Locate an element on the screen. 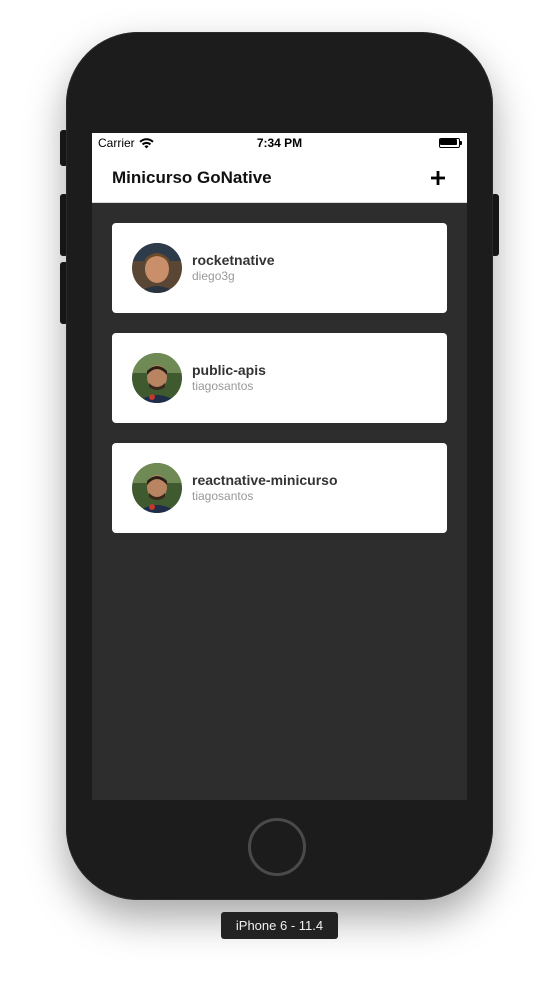 Image resolution: width=559 pixels, height=981 pixels. battery-icon is located at coordinates (450, 143).